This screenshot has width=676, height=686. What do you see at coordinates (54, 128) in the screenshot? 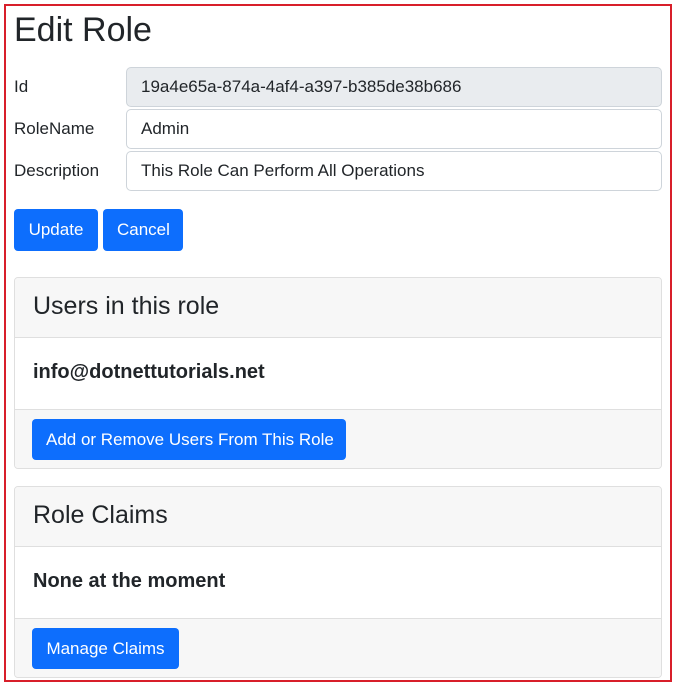
I see `rolename-label: RoleName` at bounding box center [54, 128].